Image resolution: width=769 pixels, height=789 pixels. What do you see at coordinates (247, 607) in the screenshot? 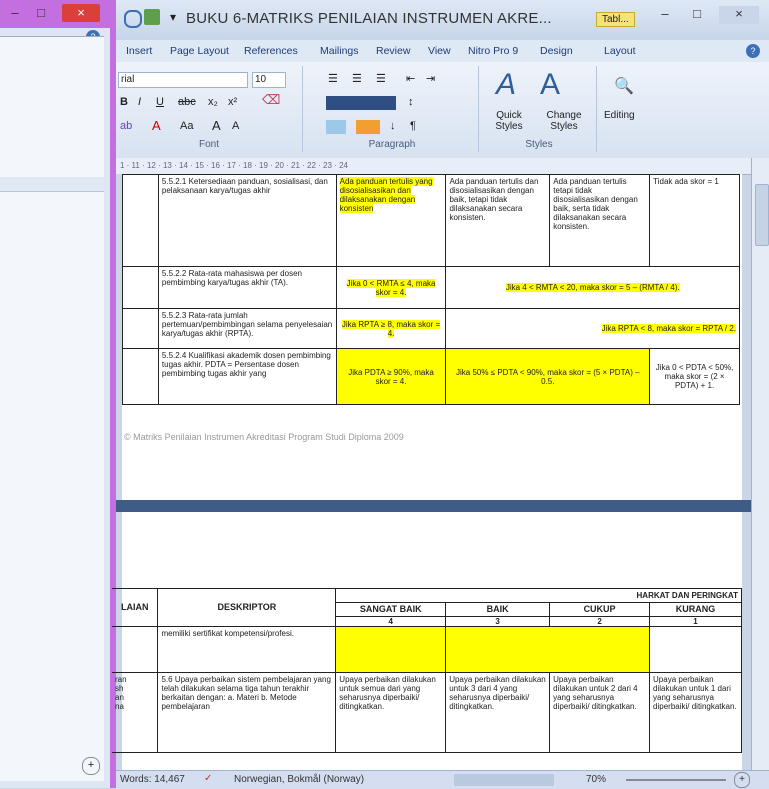
I see `descriptor-header: DESKRIPTOR` at bounding box center [247, 607].